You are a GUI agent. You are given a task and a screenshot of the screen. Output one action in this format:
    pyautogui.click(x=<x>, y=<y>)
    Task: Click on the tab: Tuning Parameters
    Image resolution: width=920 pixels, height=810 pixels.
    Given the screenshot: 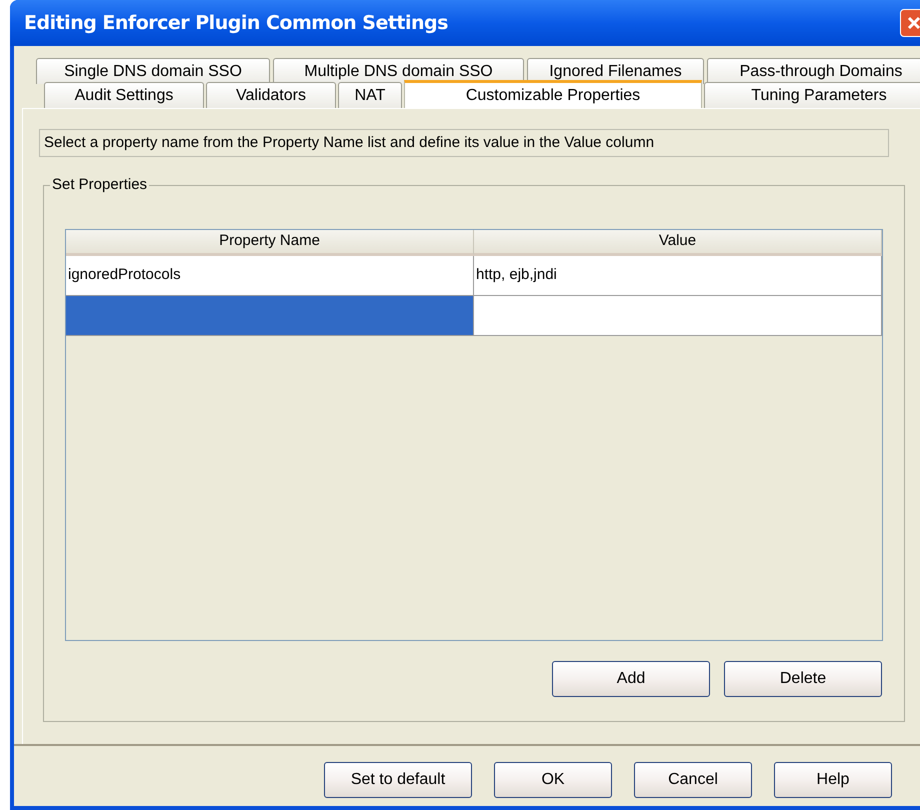 What is the action you would take?
    pyautogui.click(x=812, y=95)
    